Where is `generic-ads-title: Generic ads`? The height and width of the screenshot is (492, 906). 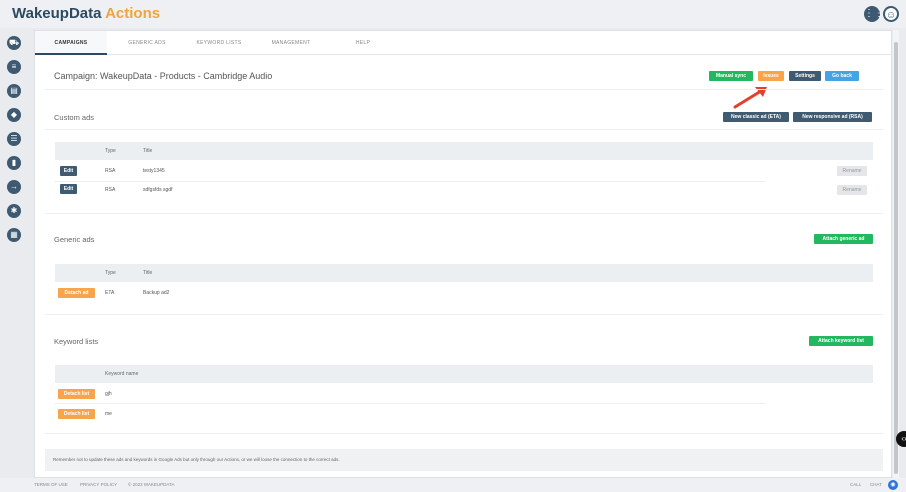 generic-ads-title: Generic ads is located at coordinates (74, 239).